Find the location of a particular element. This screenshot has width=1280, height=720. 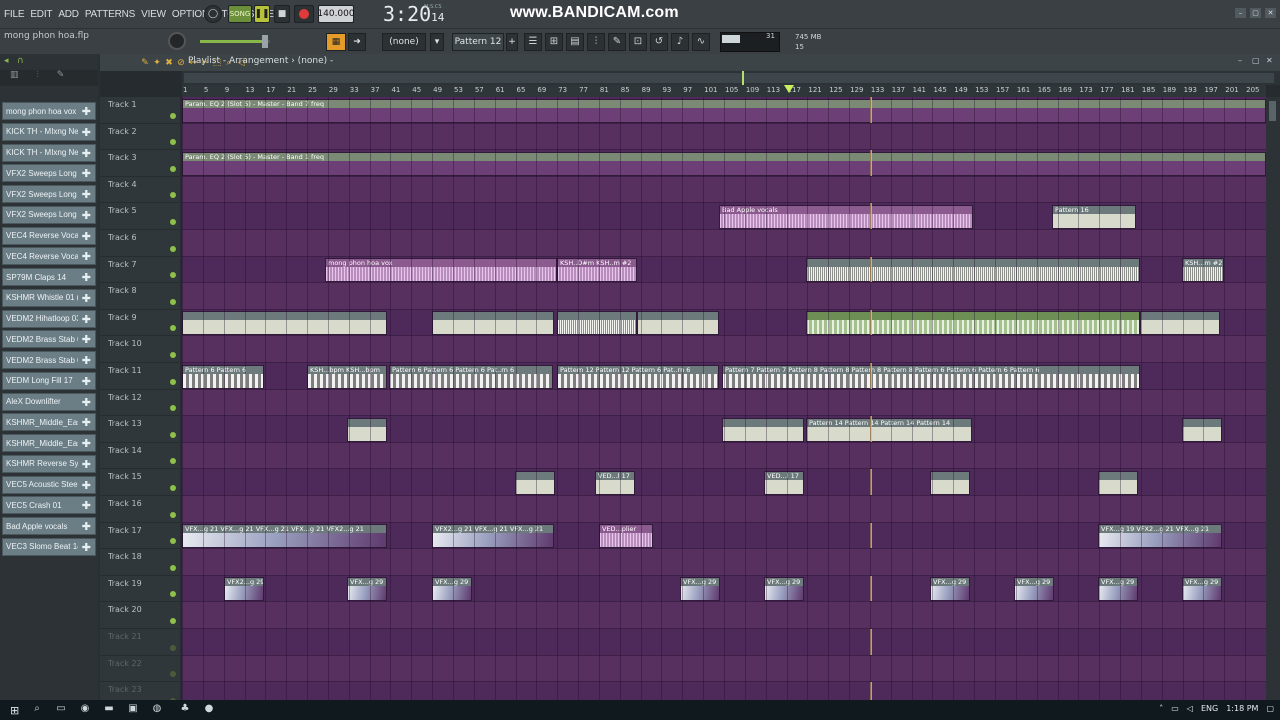

windows-start-icon: ⊞ is located at coordinates (14, 710).